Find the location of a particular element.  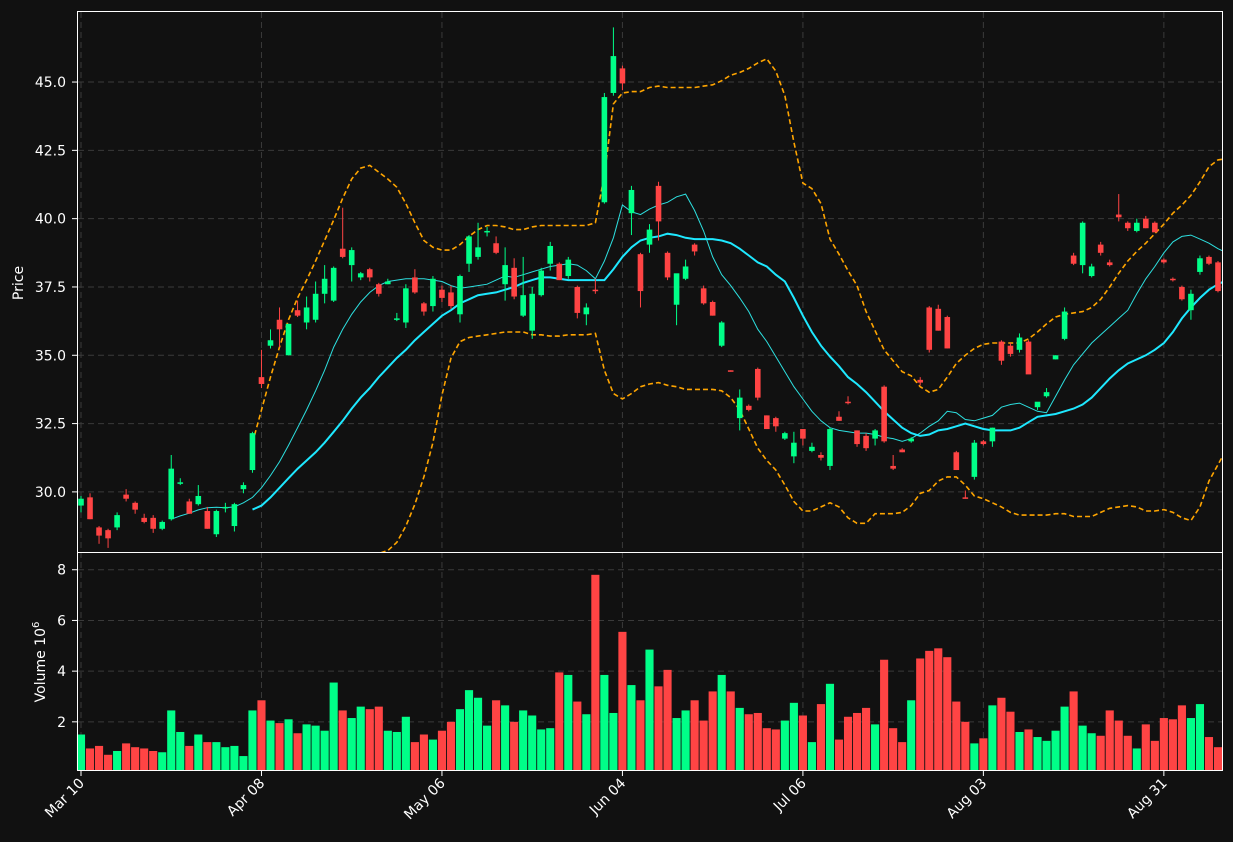

volume-tick-label: 4 is located at coordinates (61, 672).